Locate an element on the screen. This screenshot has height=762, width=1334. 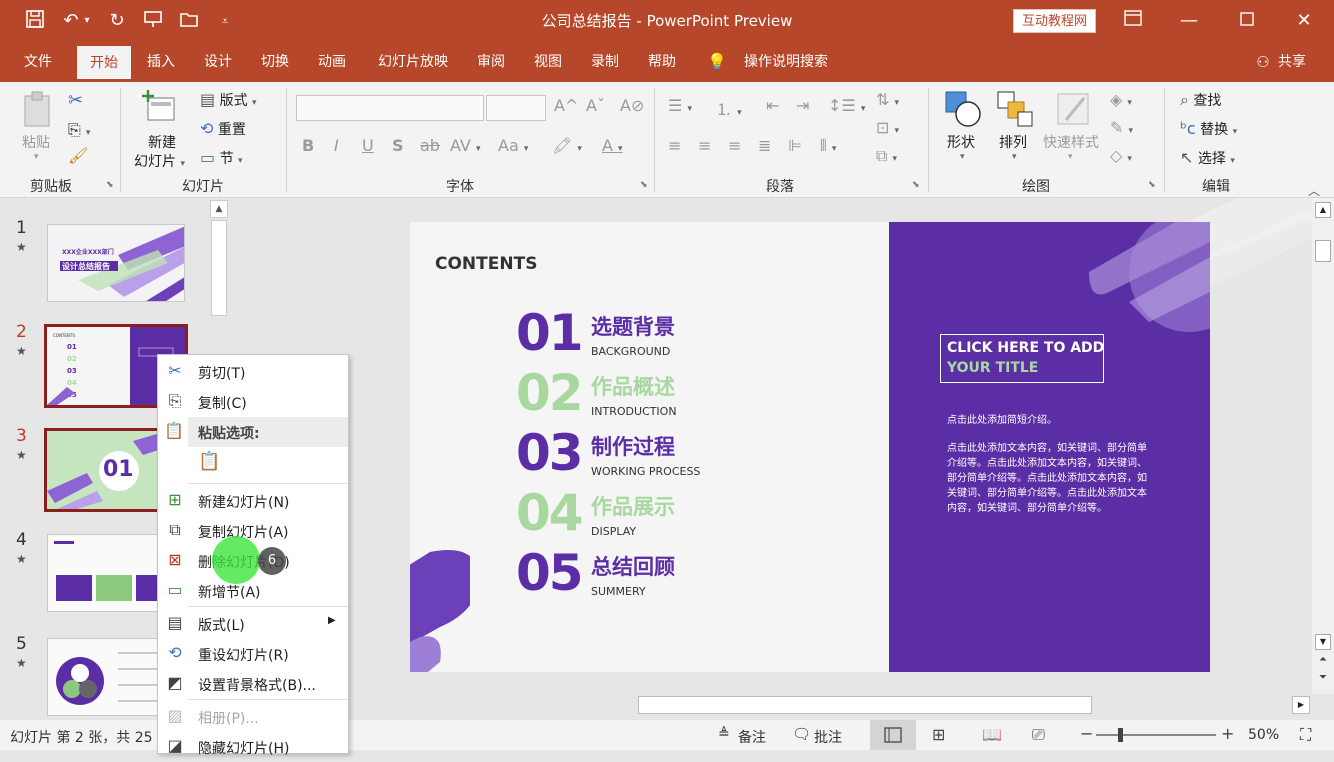
close-icon: ✕ is located at coordinates (1304, 21).